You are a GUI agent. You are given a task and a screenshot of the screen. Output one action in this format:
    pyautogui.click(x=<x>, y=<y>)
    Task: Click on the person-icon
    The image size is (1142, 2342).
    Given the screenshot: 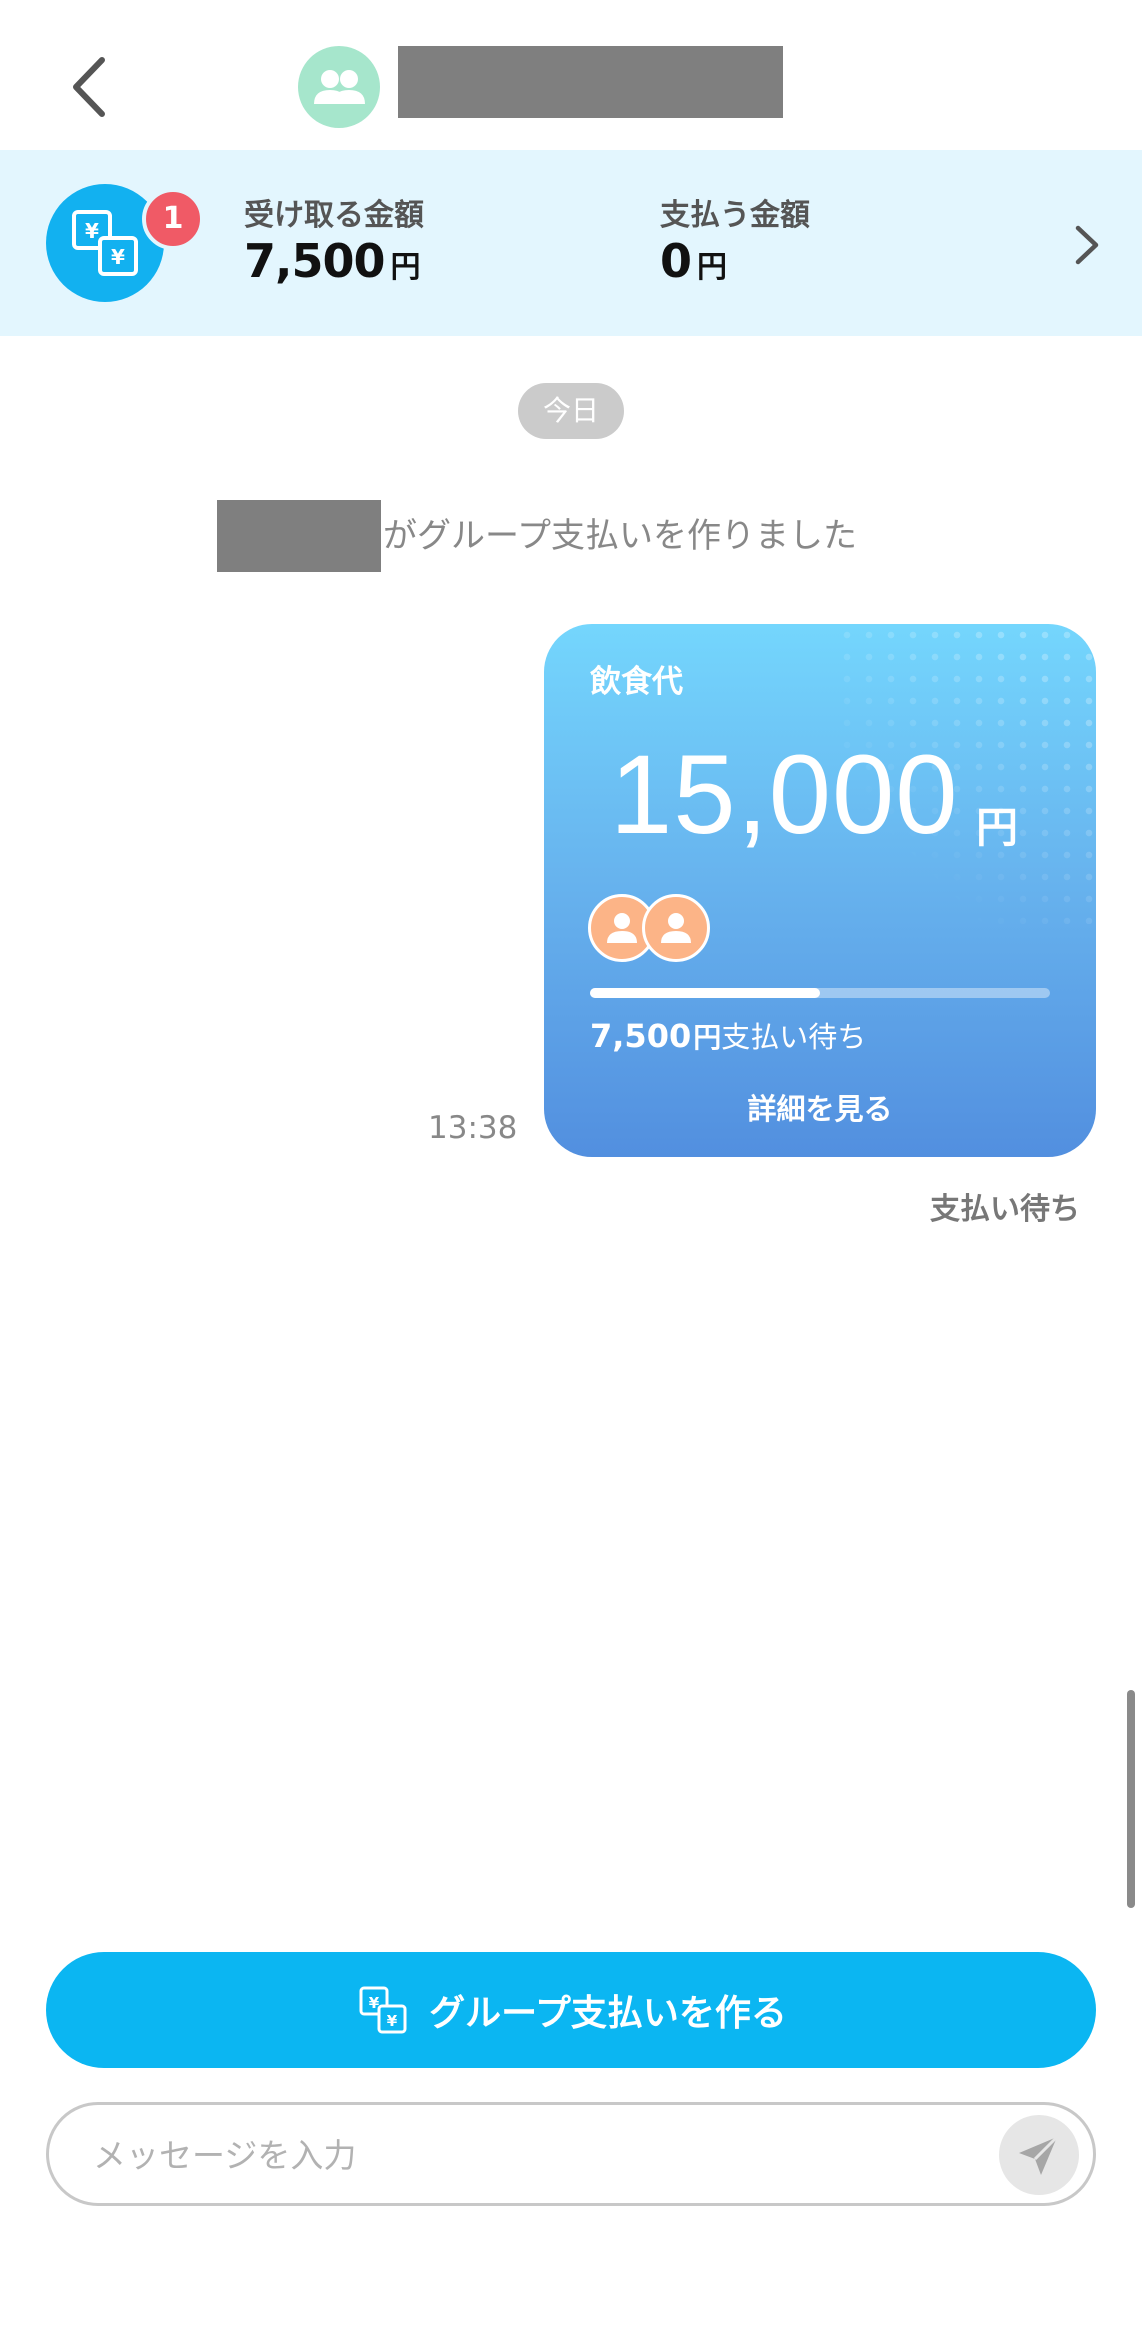 What is the action you would take?
    pyautogui.click(x=676, y=928)
    